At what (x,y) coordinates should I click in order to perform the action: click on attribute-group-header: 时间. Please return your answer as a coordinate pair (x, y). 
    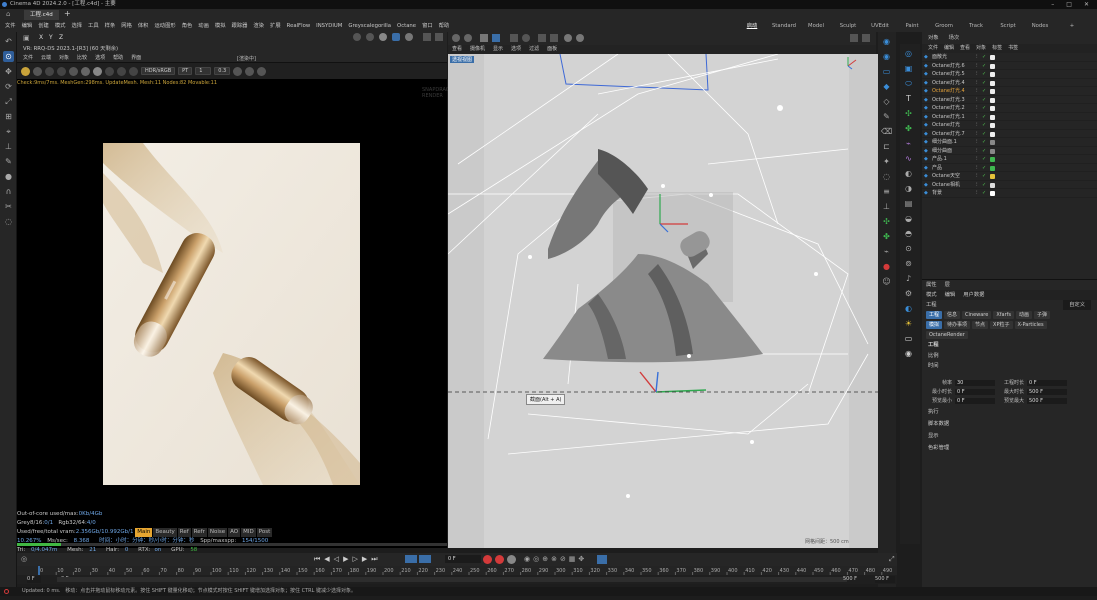
    Looking at the image, I should click on (930, 366).